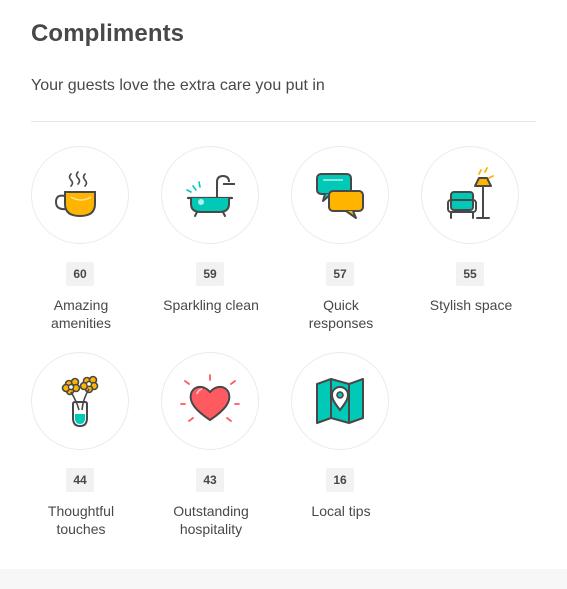 This screenshot has width=567, height=589. Describe the element at coordinates (470, 274) in the screenshot. I see `compliment-count: 55` at that location.